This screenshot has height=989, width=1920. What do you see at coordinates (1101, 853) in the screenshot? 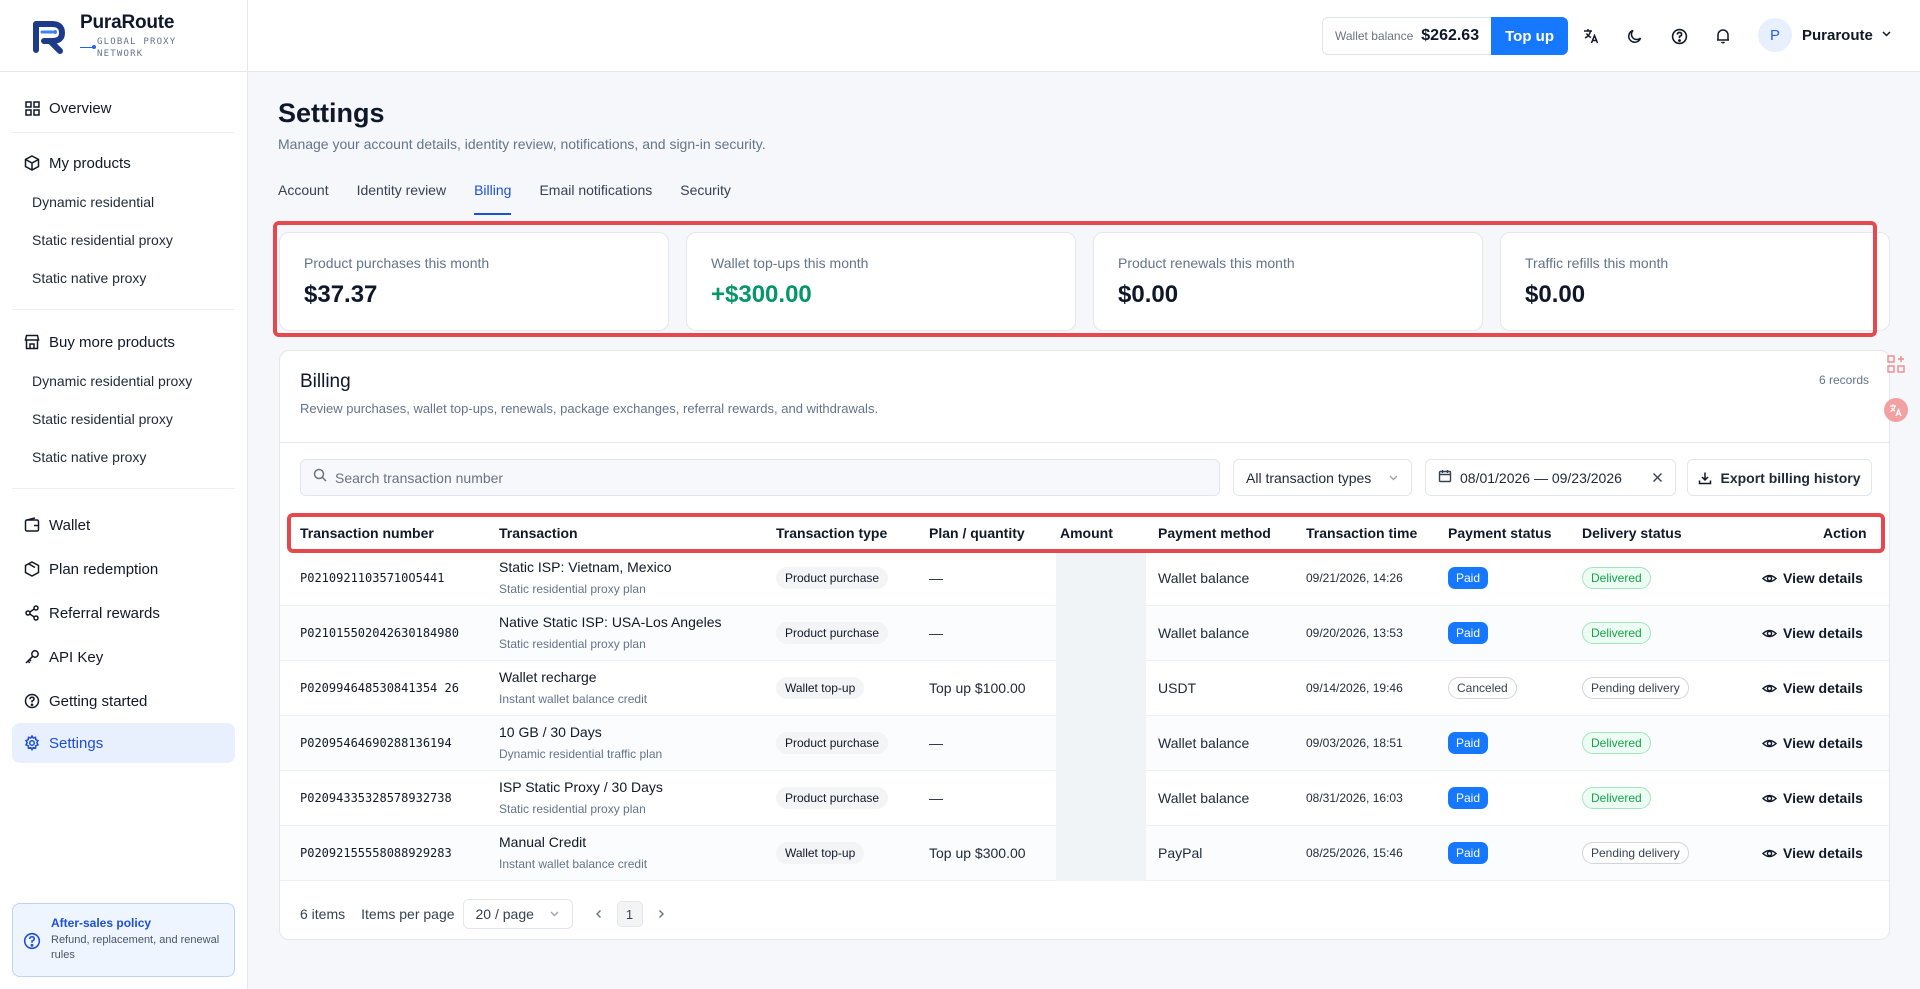
I see `amount-redacted` at bounding box center [1101, 853].